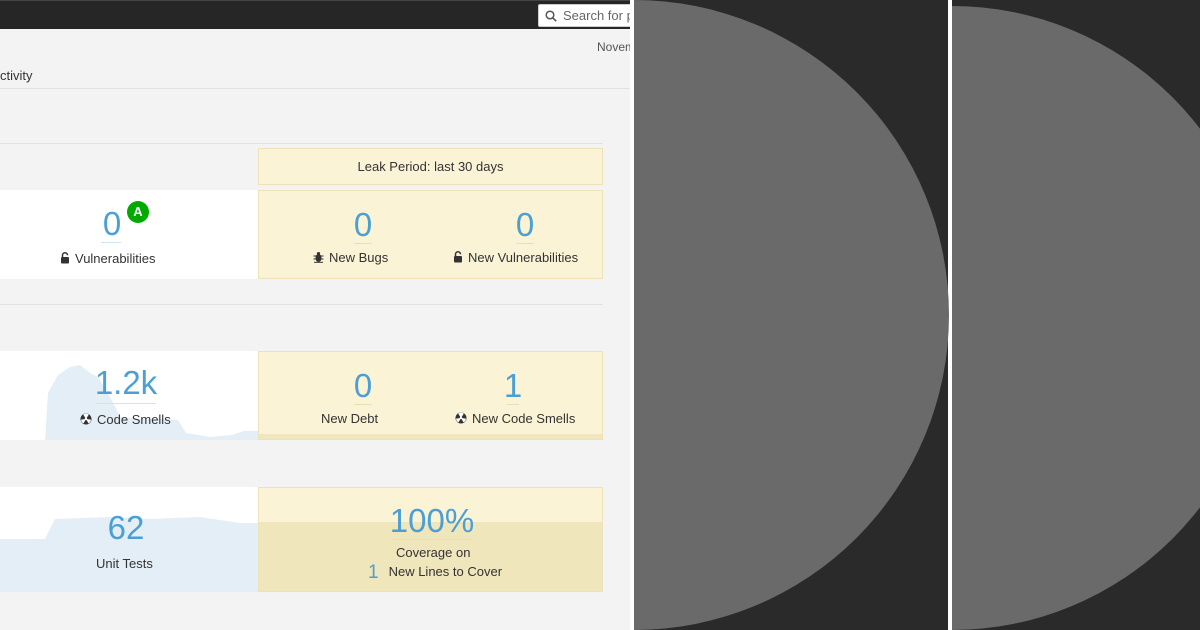  What do you see at coordinates (613, 47) in the screenshot?
I see `analysis-date: Novem` at bounding box center [613, 47].